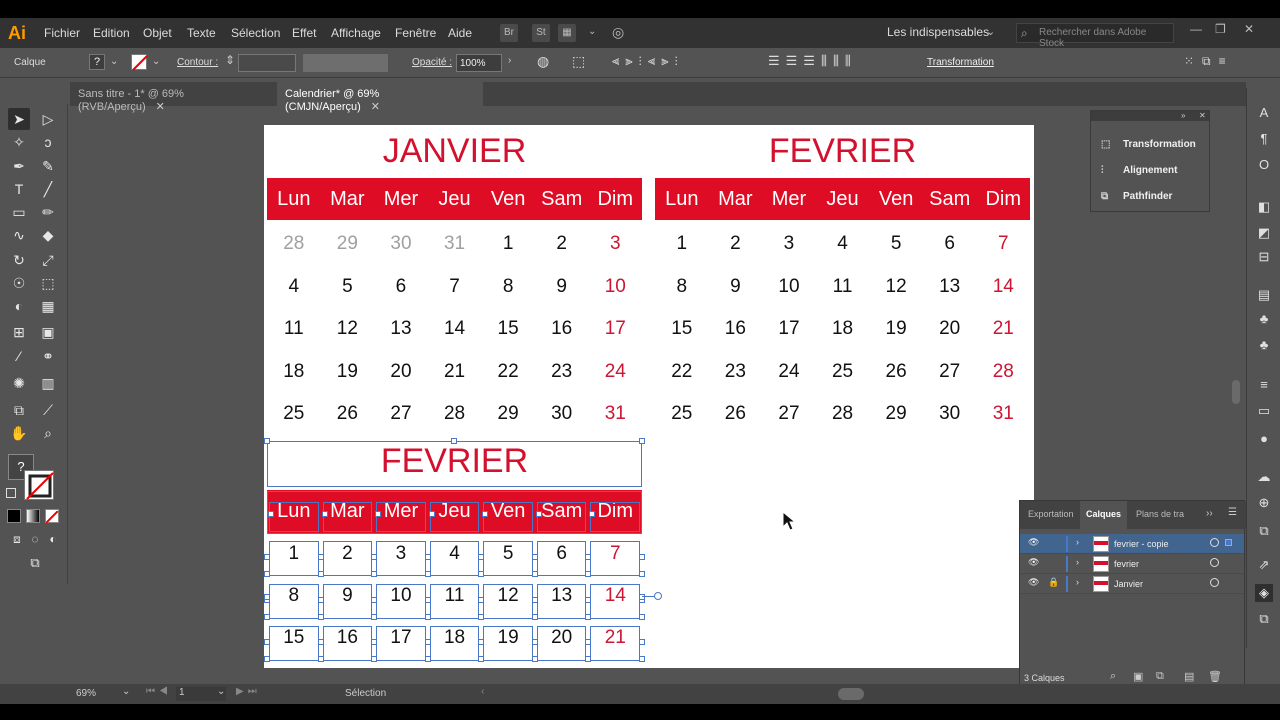 The image size is (1280, 720). What do you see at coordinates (173, 97) in the screenshot?
I see `tab-sans-titre: Sans titre - 1* @ 69% (RVB/Aperçu) ✕` at bounding box center [173, 97].